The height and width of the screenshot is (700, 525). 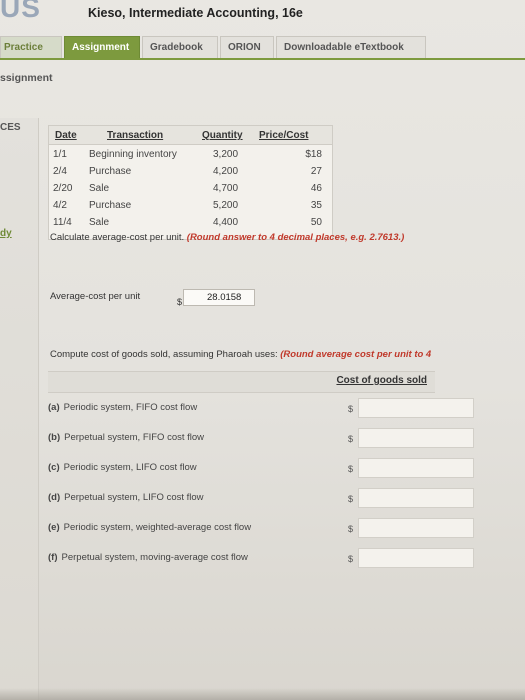 What do you see at coordinates (134, 437) in the screenshot?
I see `row-label: Perpetual system, FIFO cost flow` at bounding box center [134, 437].